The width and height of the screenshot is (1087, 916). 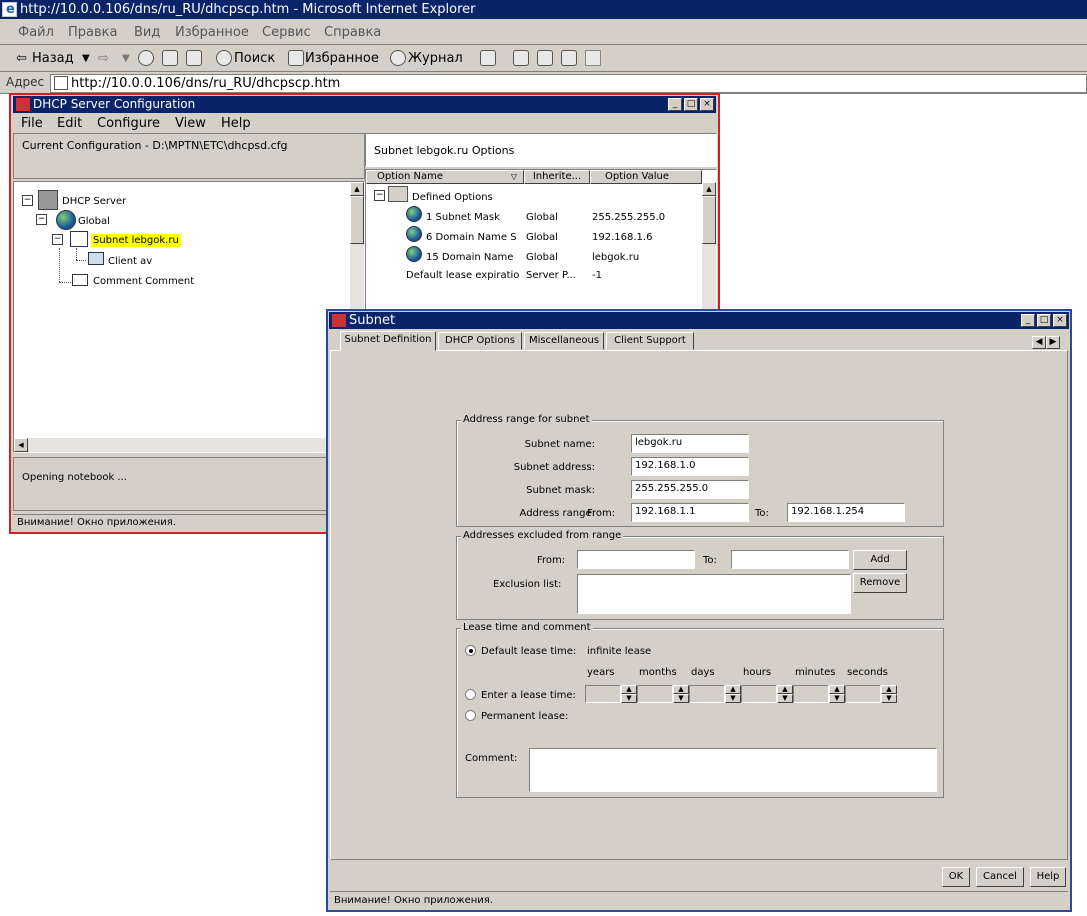 I want to click on defined-options-label: Defined Options, so click(x=452, y=197).